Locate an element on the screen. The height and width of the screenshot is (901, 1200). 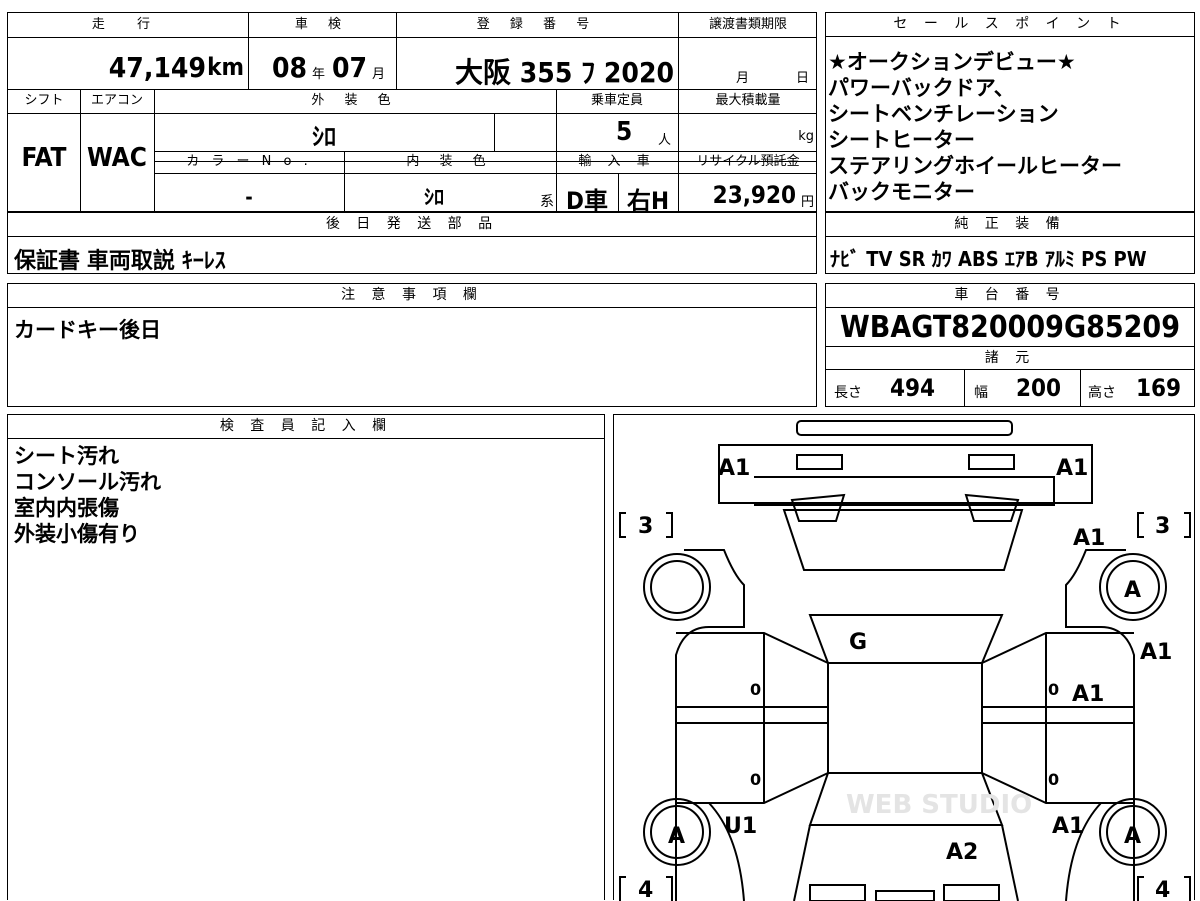
mileage-label: 走 行 is located at coordinates (128, 24).